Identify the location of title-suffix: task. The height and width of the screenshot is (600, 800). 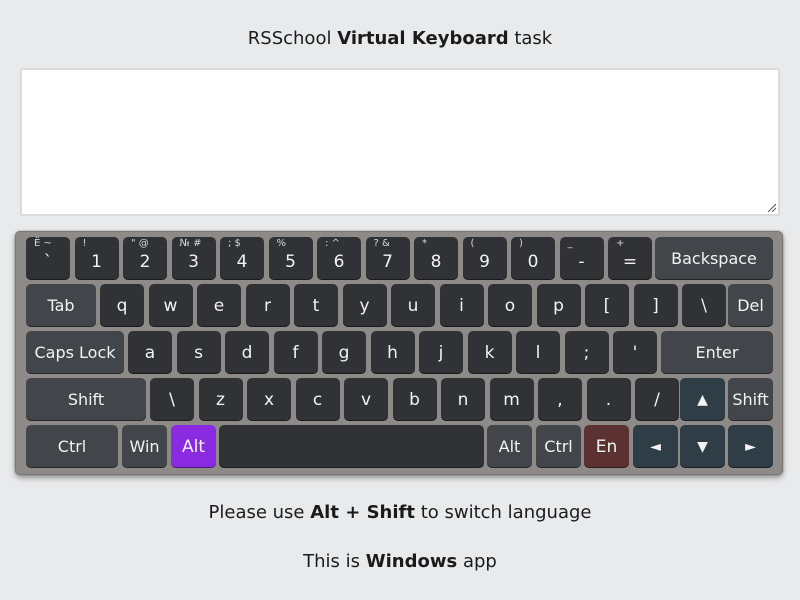
(533, 38).